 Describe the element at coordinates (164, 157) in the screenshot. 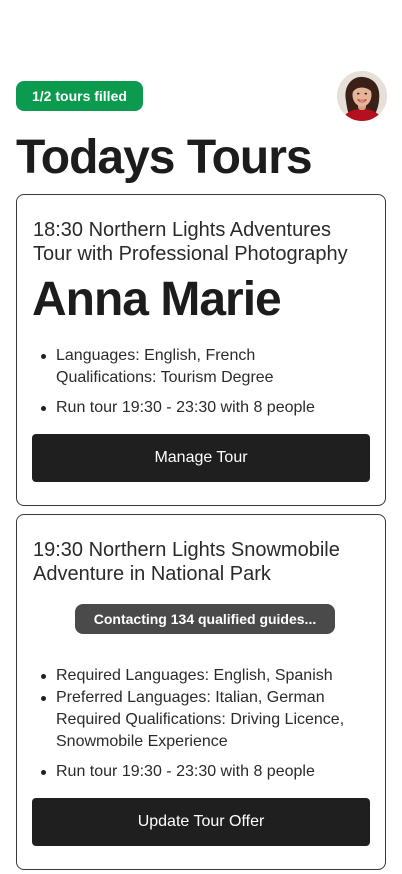

I see `page-title: Todays Tours` at that location.